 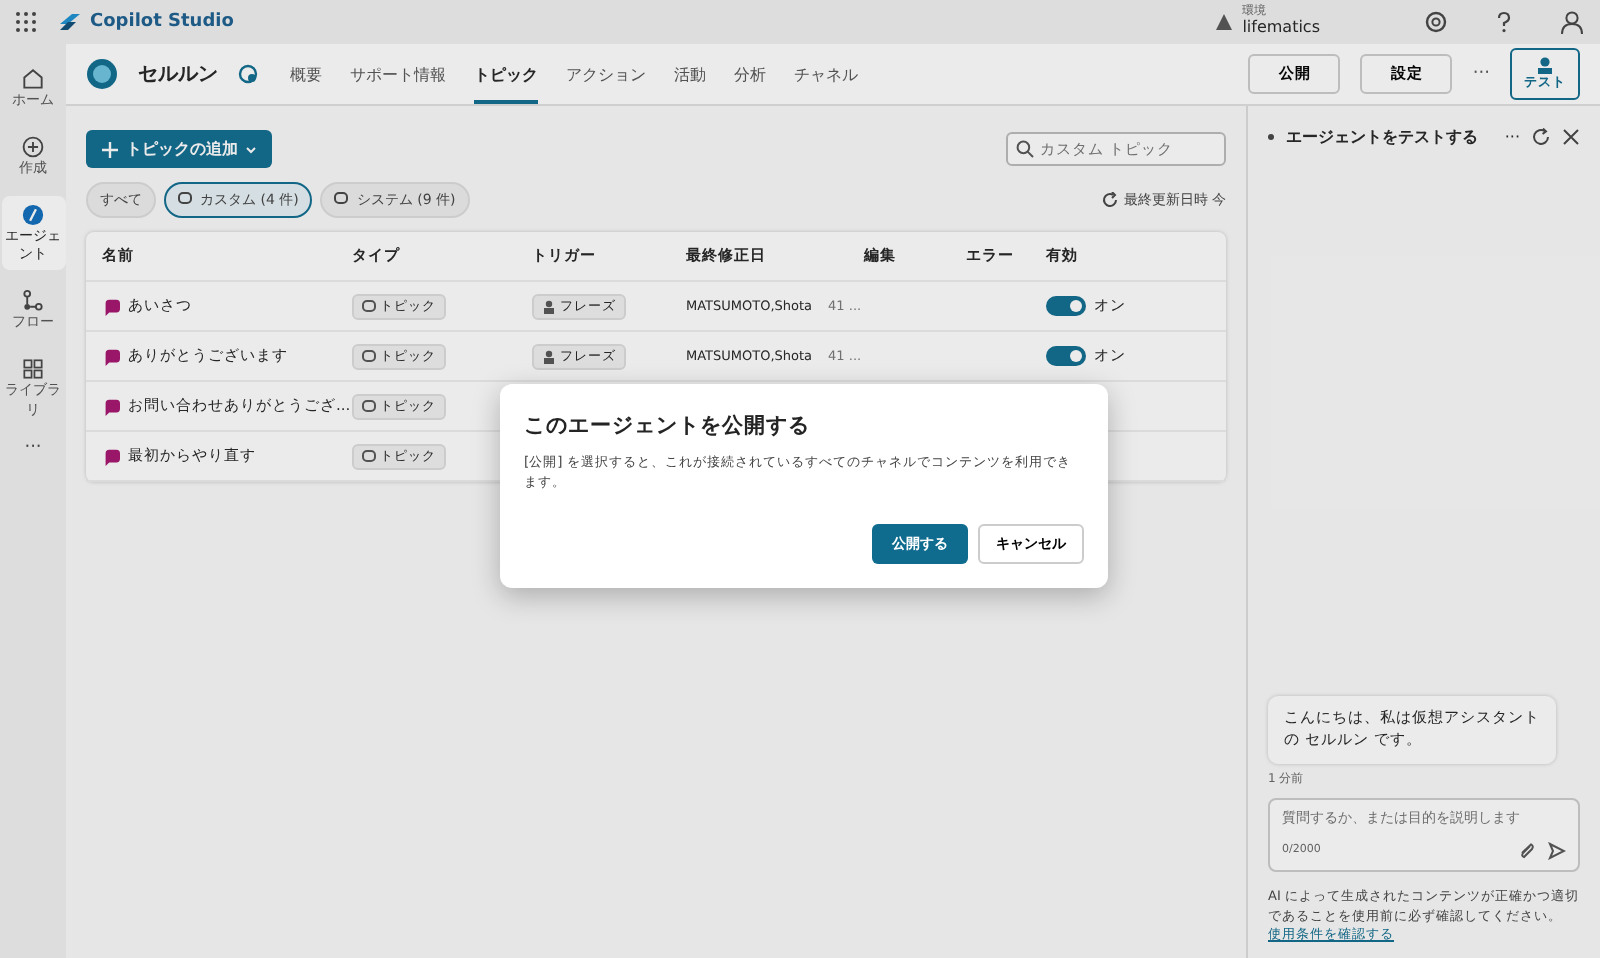 I want to click on flow-icon, so click(x=33, y=301).